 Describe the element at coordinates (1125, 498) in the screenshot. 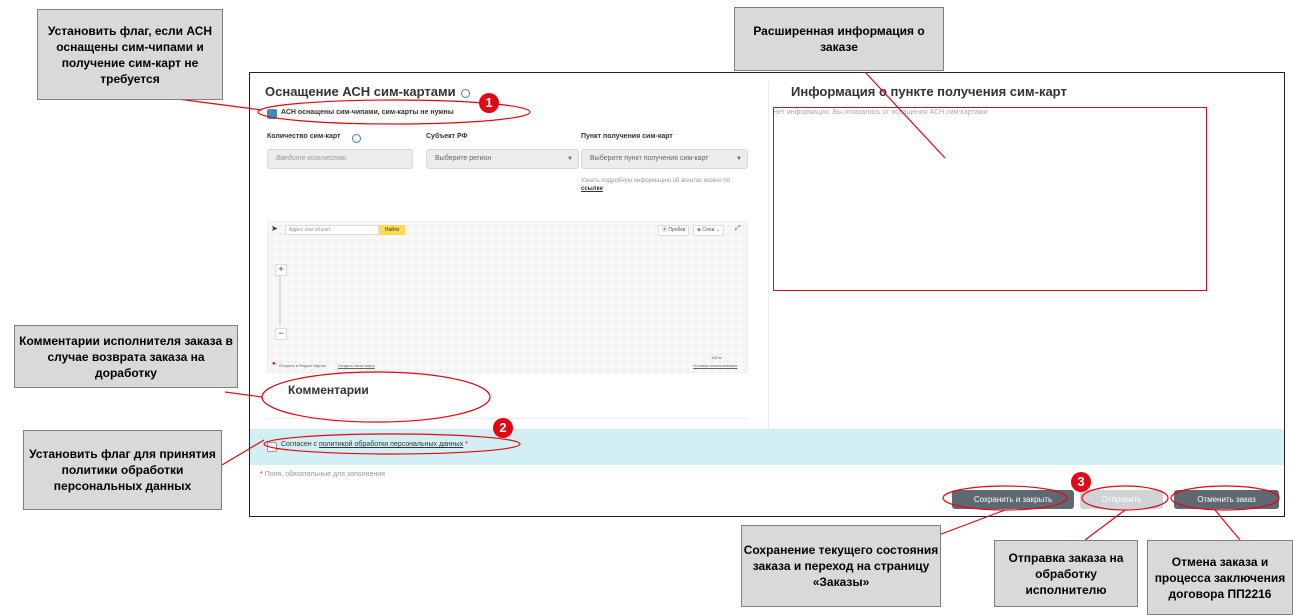

I see `highlight-send` at that location.